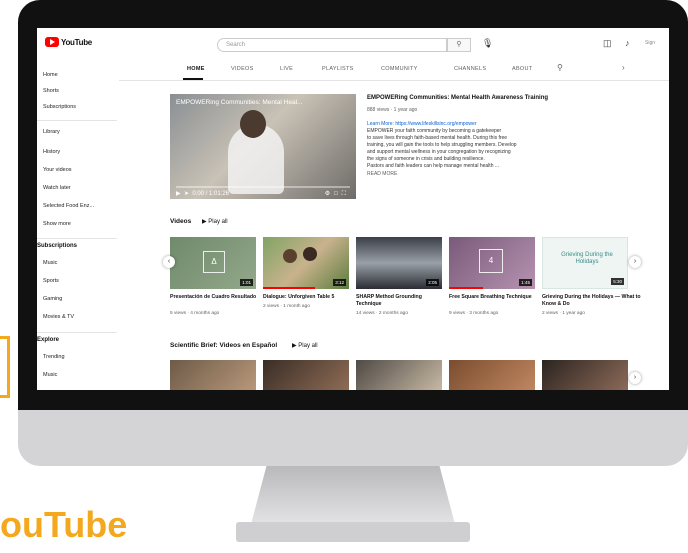 Image resolution: width=688 pixels, height=553 pixels. Describe the element at coordinates (54, 357) in the screenshot. I see `sidebar-item-trending: Trending` at that location.